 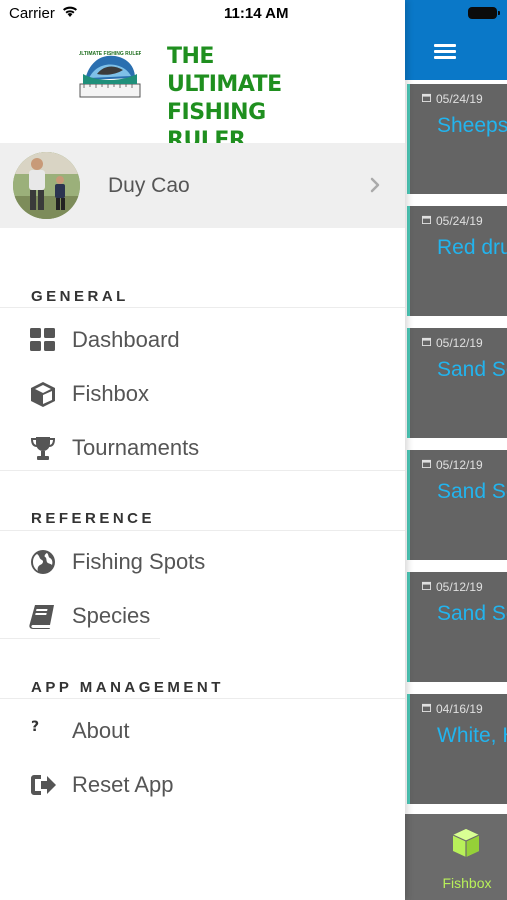 What do you see at coordinates (126, 339) in the screenshot?
I see `menu-label: Dashboard` at bounding box center [126, 339].